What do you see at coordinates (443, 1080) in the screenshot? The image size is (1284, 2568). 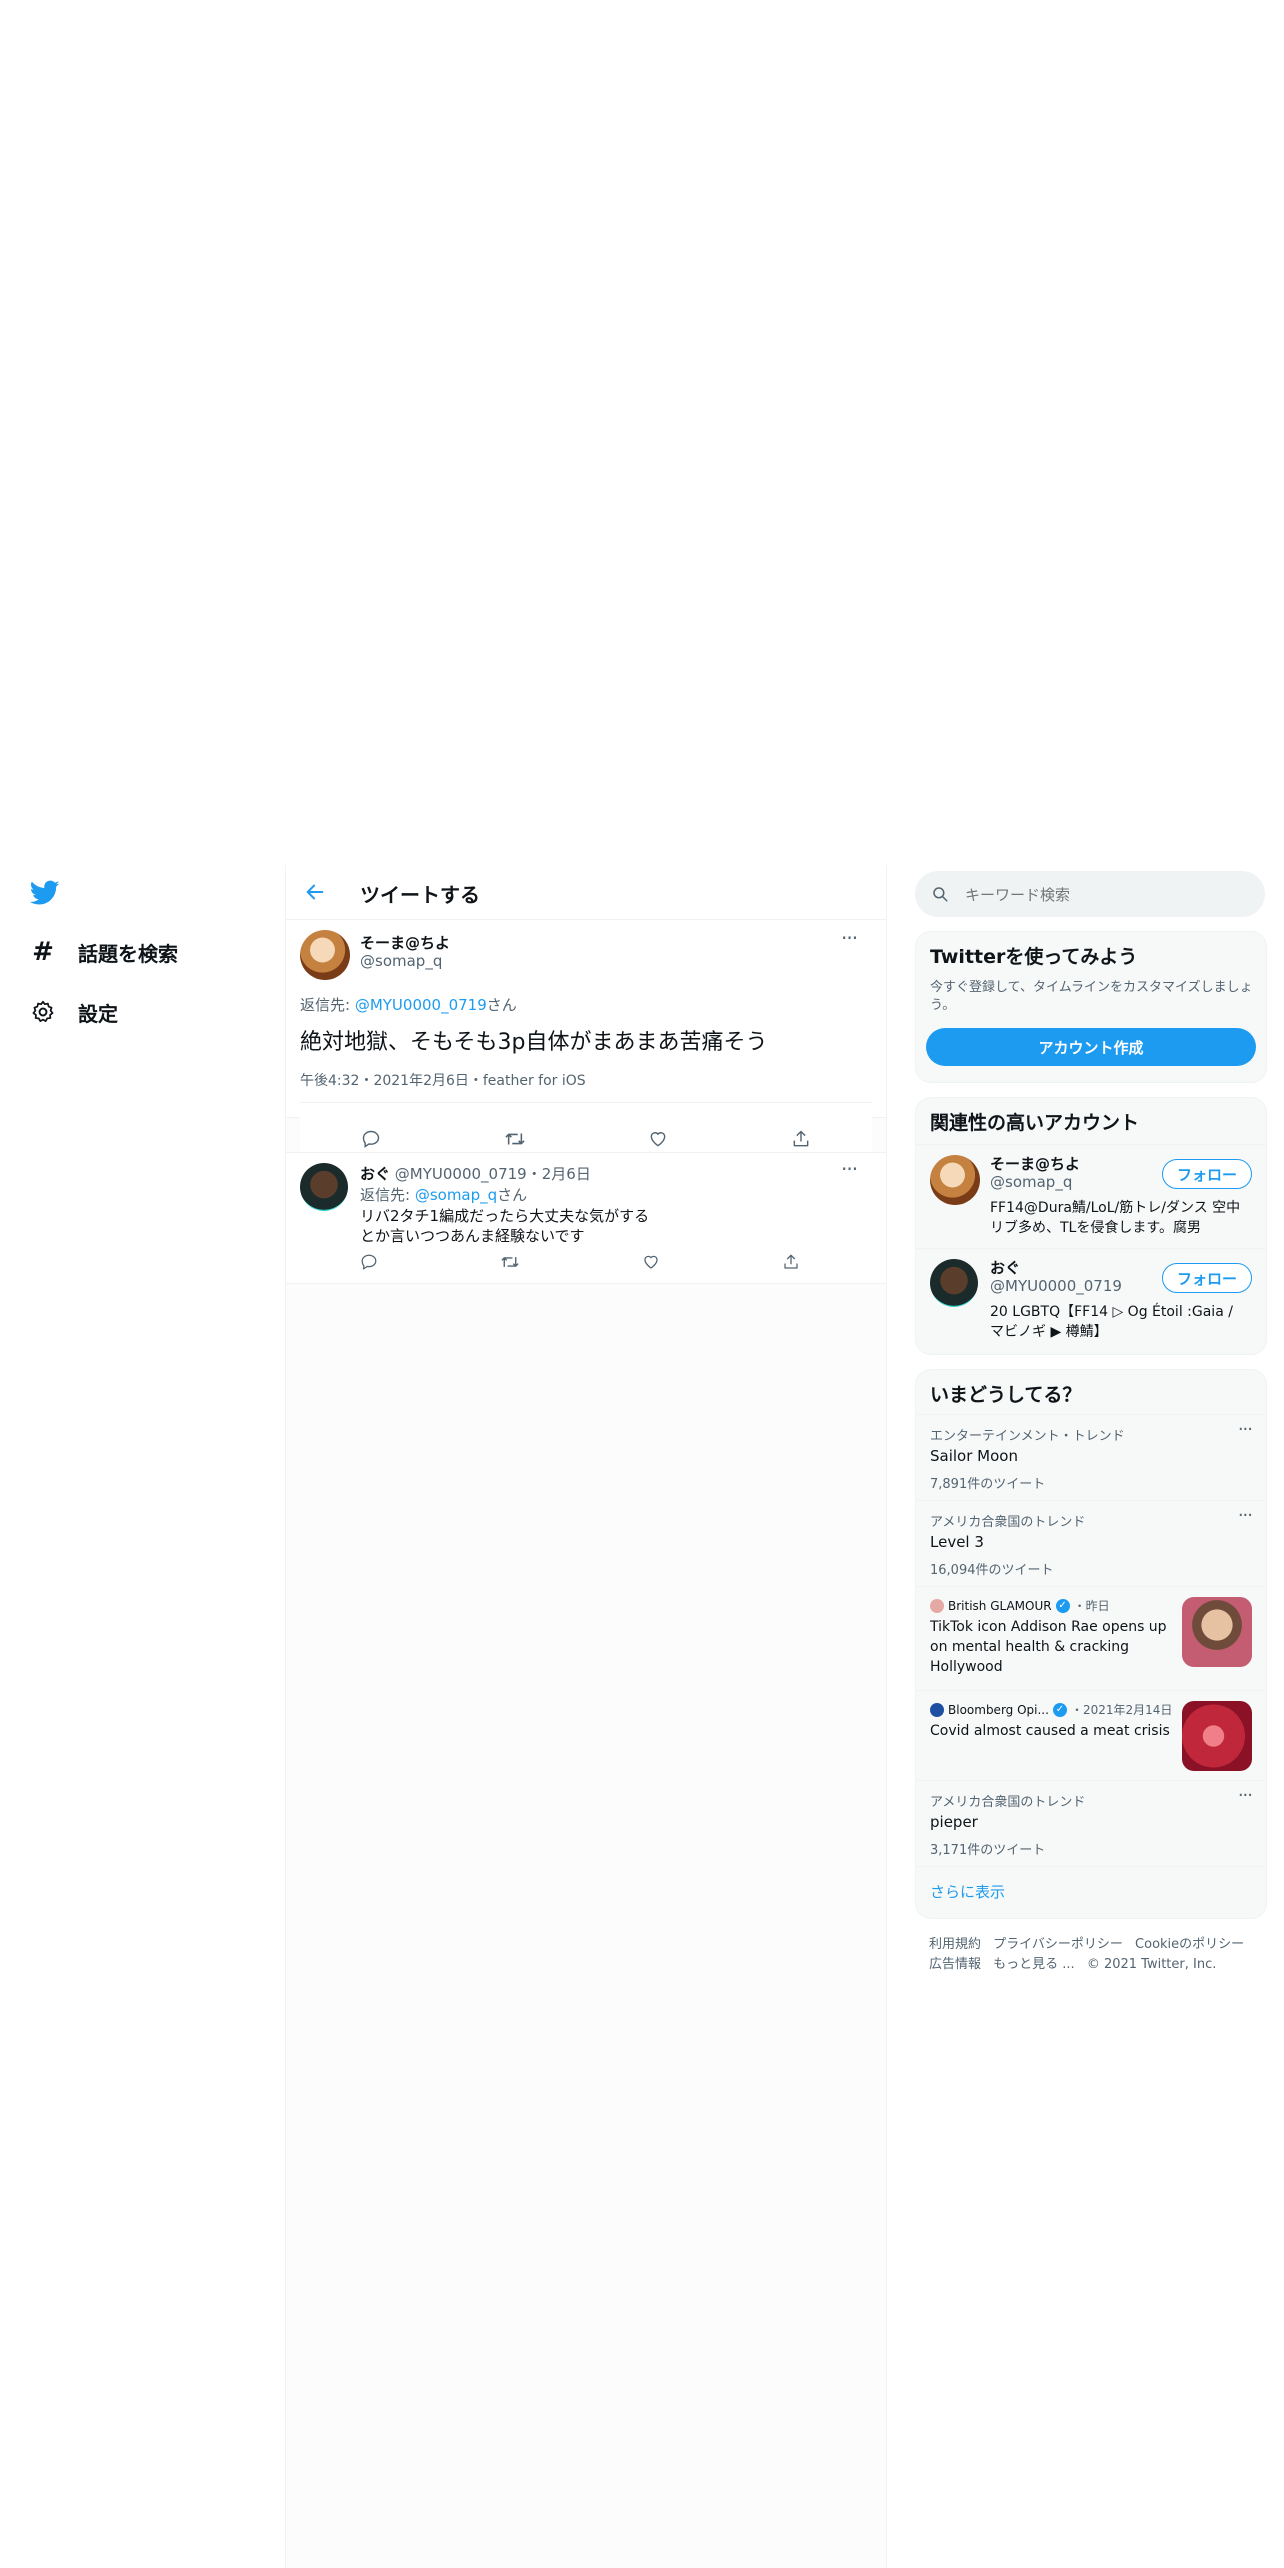 I see `tweet-meta: 午後4:32・2021年2月6日・feather for iOS` at bounding box center [443, 1080].